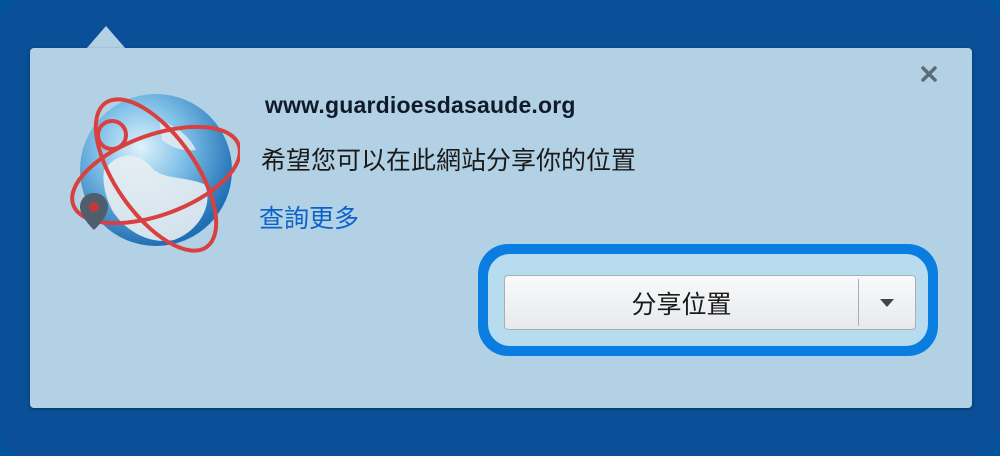  What do you see at coordinates (449, 161) in the screenshot?
I see `permission-message: 希望您可以在此網站分享你的位置` at bounding box center [449, 161].